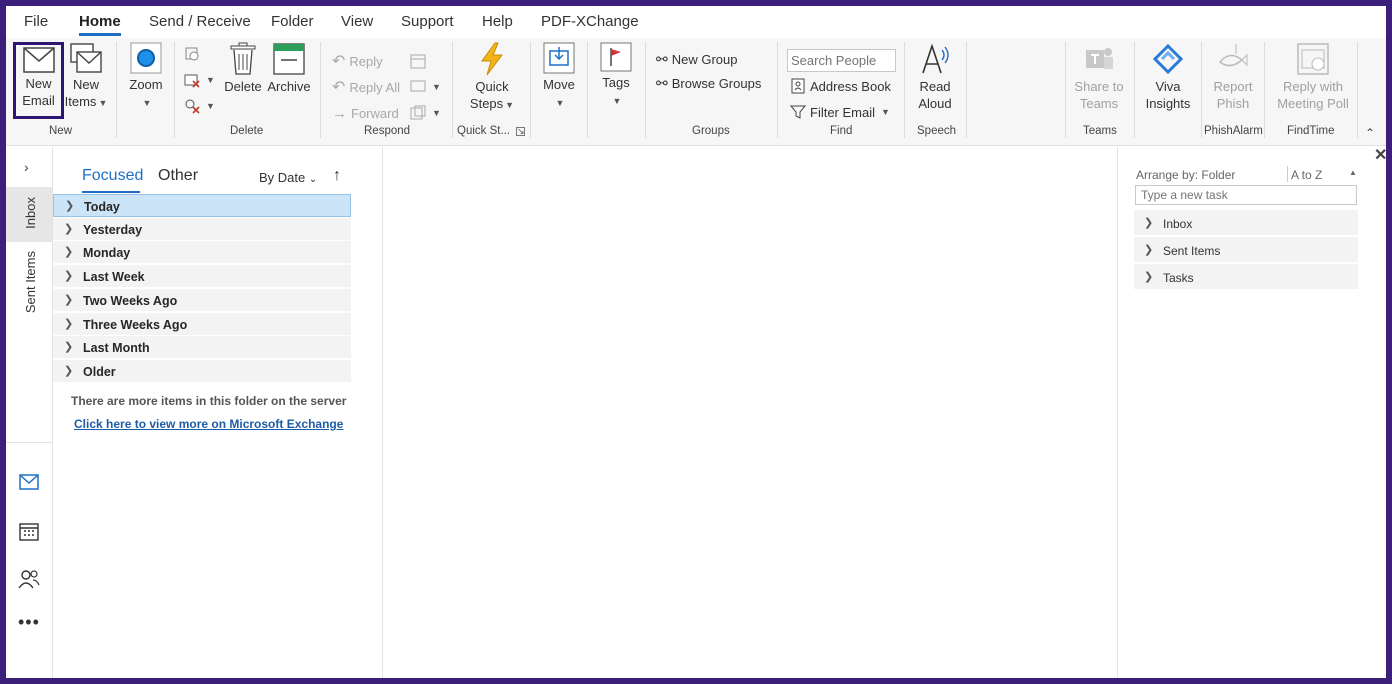 The width and height of the screenshot is (1392, 684). Describe the element at coordinates (1233, 77) in the screenshot. I see `report-phish-button: Report Phish` at that location.